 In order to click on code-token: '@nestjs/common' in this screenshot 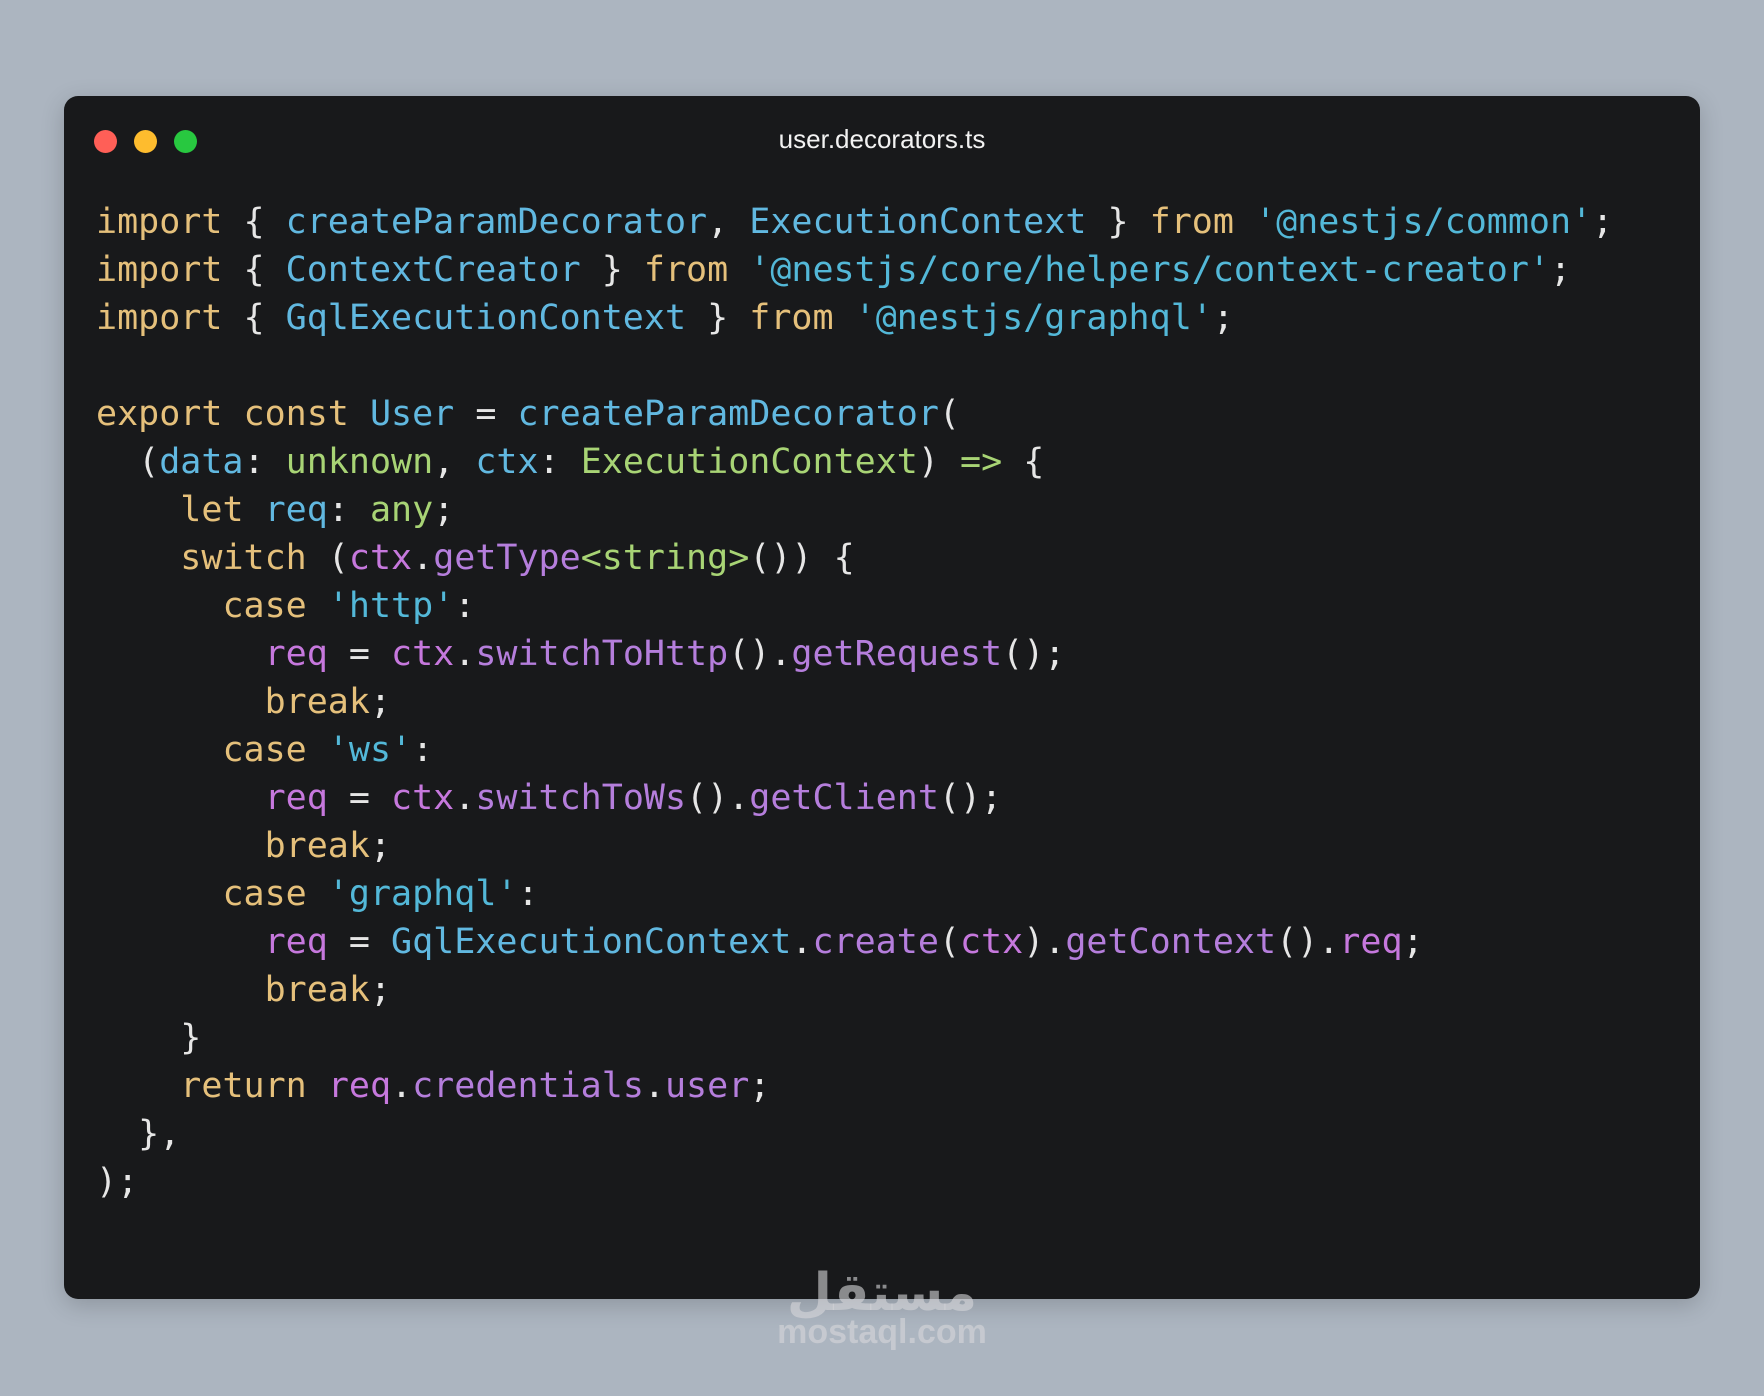, I will do `click(1424, 222)`.